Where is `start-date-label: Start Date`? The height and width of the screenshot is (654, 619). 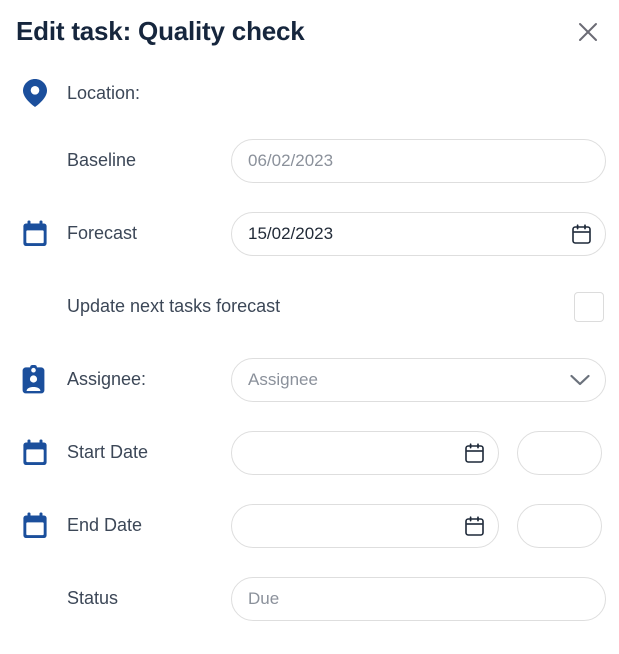
start-date-label: Start Date is located at coordinates (108, 452).